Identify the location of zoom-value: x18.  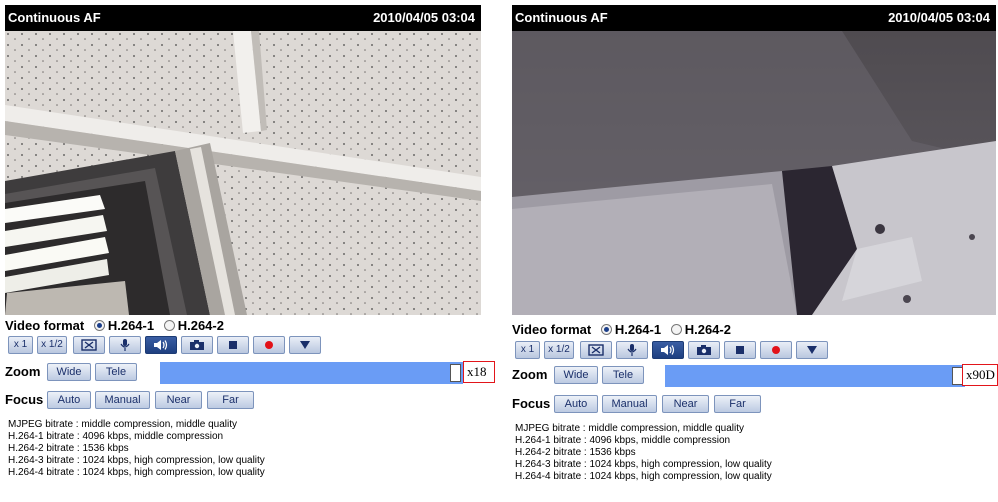
(479, 372).